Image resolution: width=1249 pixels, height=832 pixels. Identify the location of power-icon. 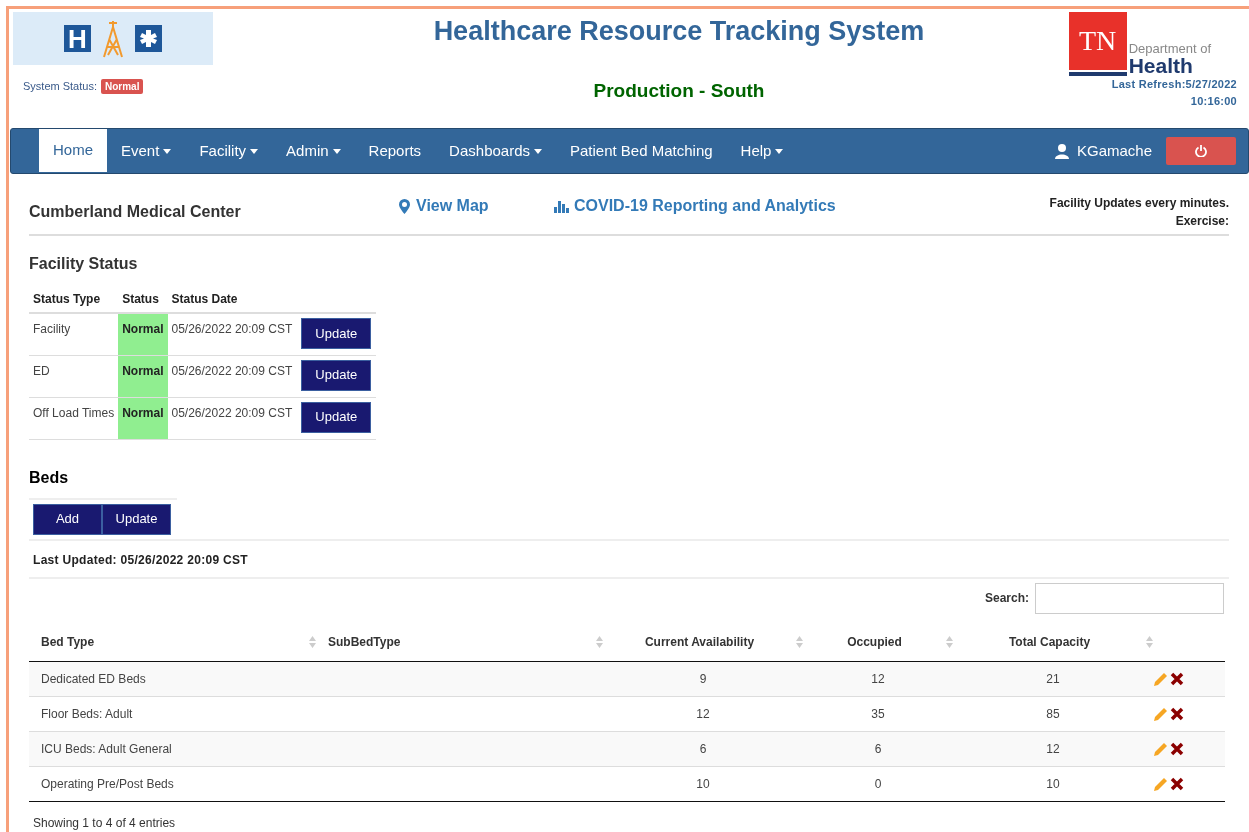
(1201, 151).